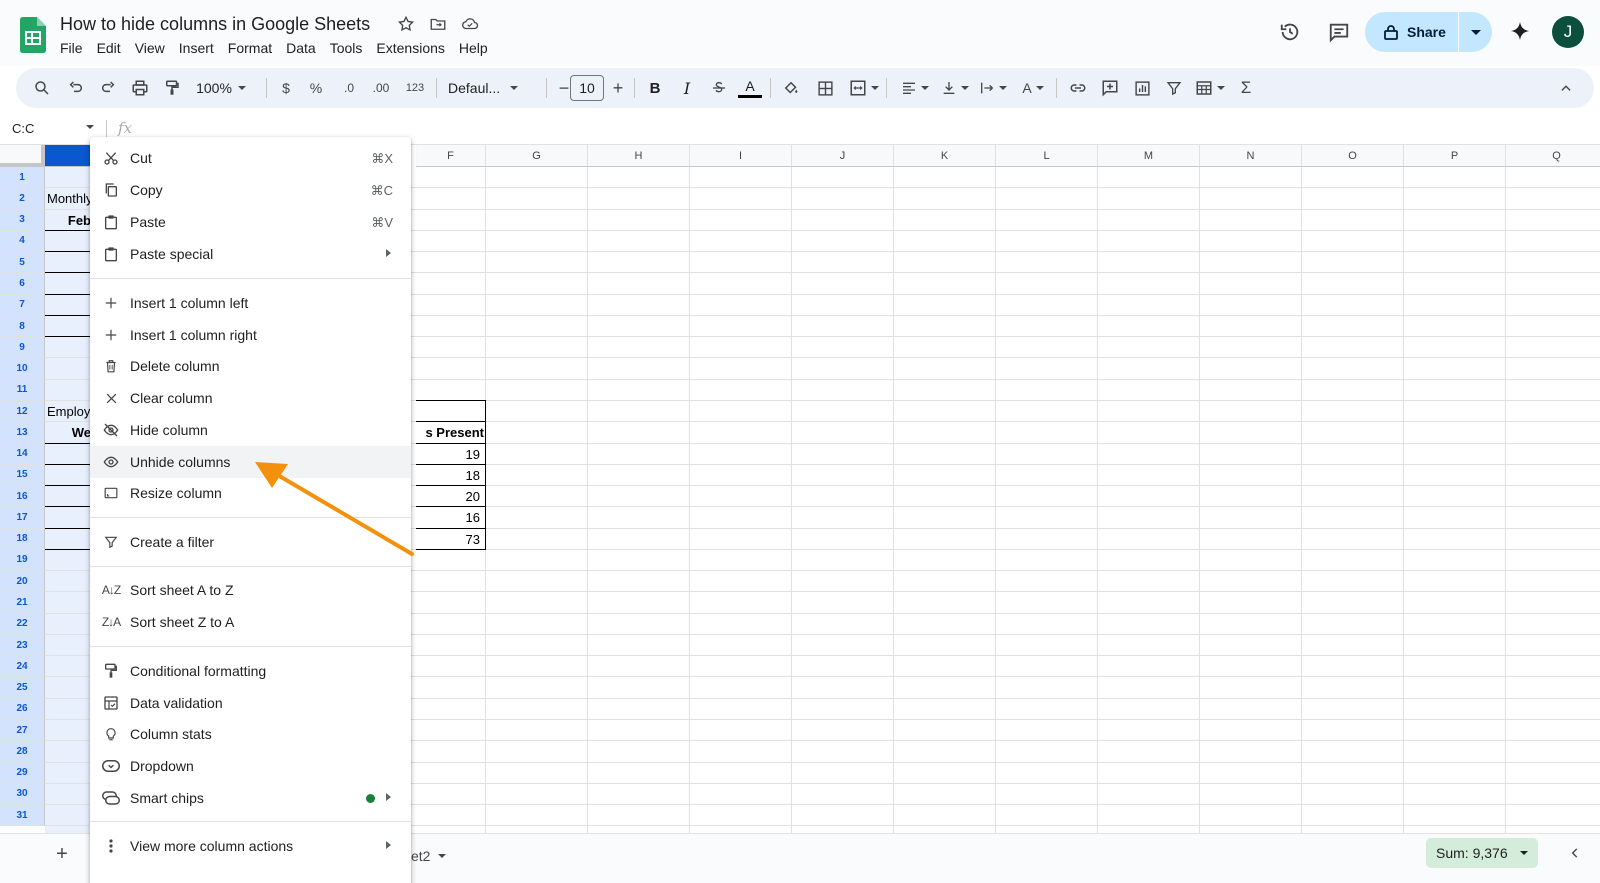  I want to click on row-header-4: 4, so click(22, 241).